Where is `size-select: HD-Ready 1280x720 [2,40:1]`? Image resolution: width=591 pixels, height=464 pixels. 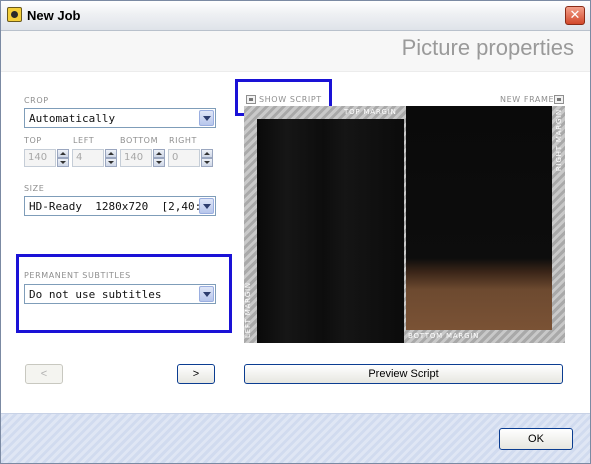
size-select: HD-Ready 1280x720 [2,40:1] is located at coordinates (120, 206).